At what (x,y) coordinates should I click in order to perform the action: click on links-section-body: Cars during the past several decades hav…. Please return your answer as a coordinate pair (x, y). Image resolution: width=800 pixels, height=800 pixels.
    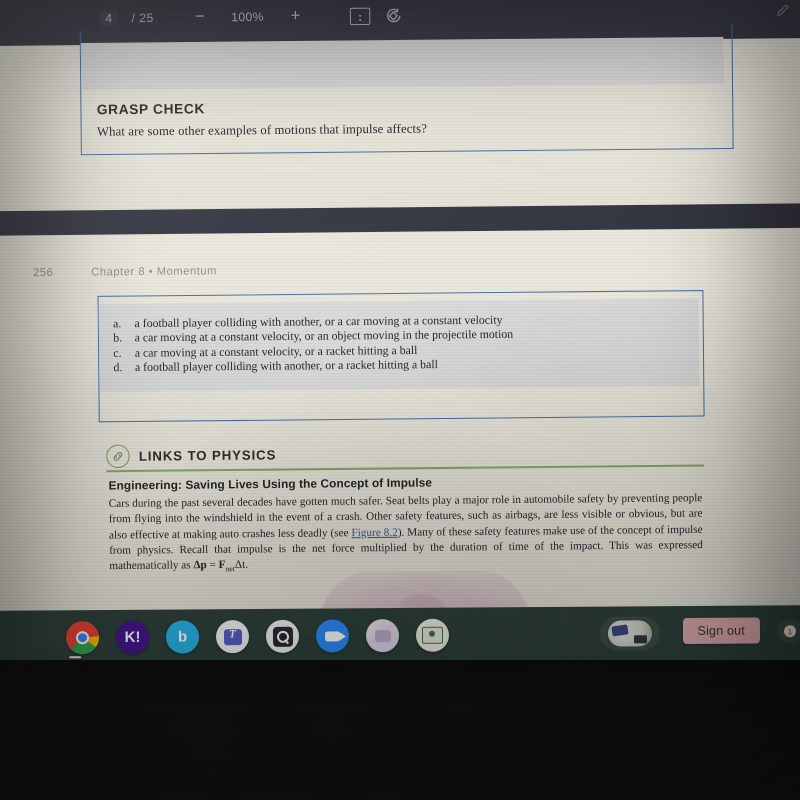
    Looking at the image, I should click on (406, 534).